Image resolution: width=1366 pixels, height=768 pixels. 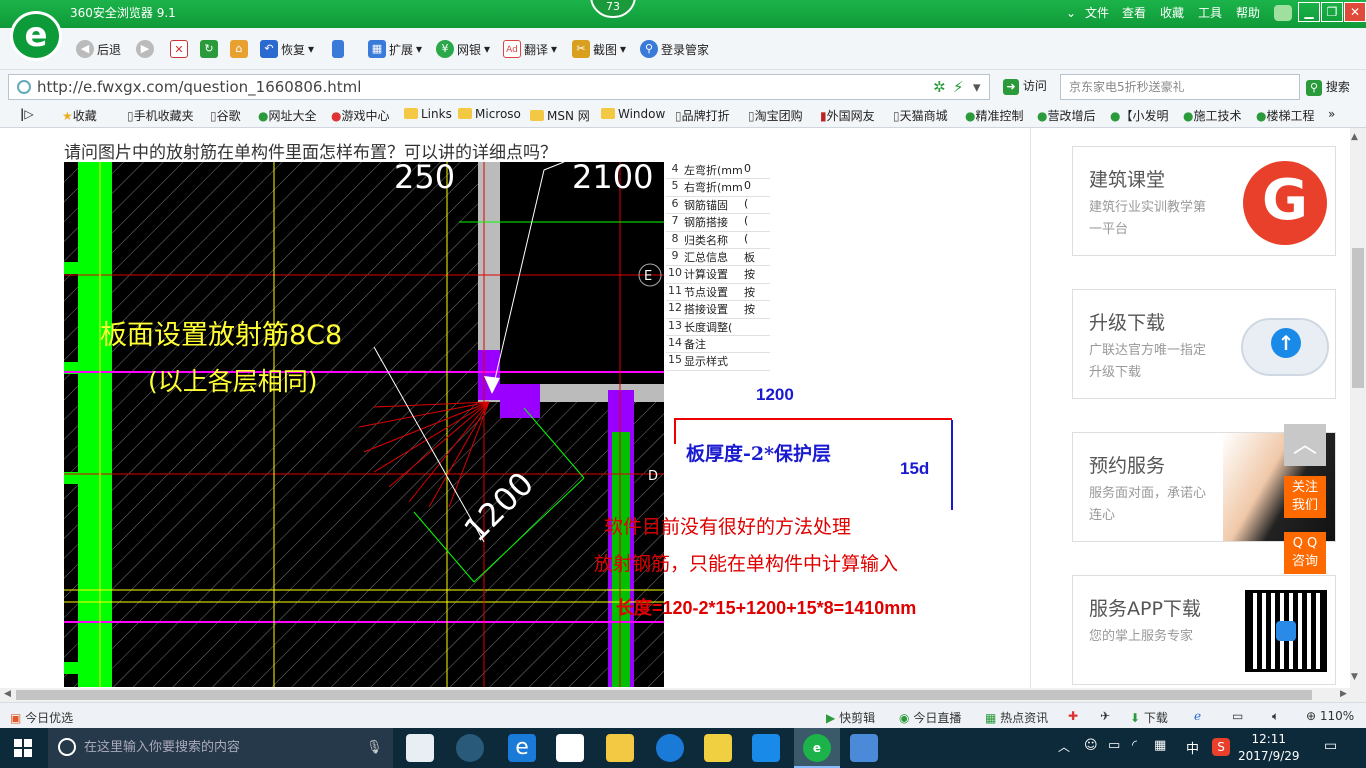 I want to click on bookmark-games: ●游戏中心, so click(x=360, y=115).